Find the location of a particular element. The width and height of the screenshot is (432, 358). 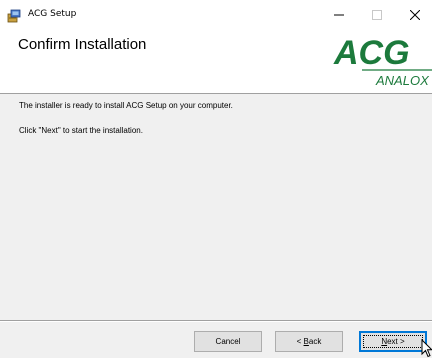

next-rest: ext > is located at coordinates (396, 341).